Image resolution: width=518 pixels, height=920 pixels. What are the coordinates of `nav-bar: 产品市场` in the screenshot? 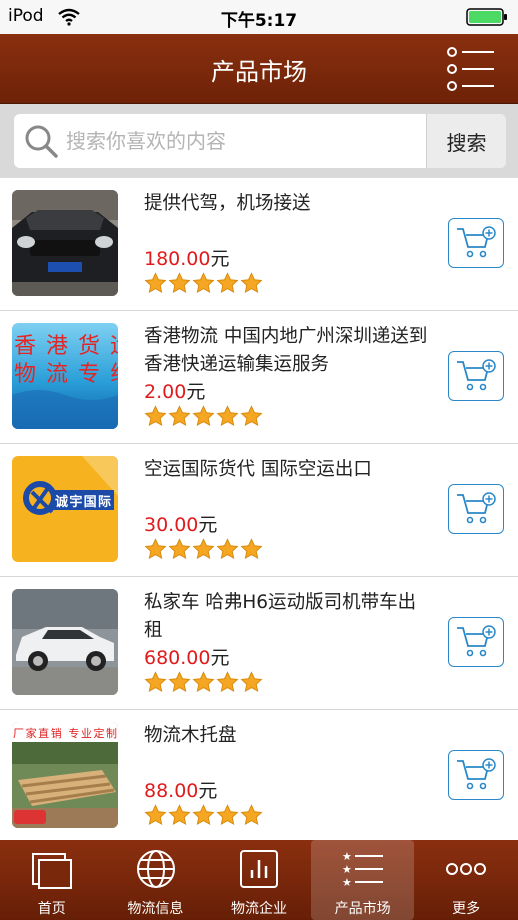 It's located at (259, 69).